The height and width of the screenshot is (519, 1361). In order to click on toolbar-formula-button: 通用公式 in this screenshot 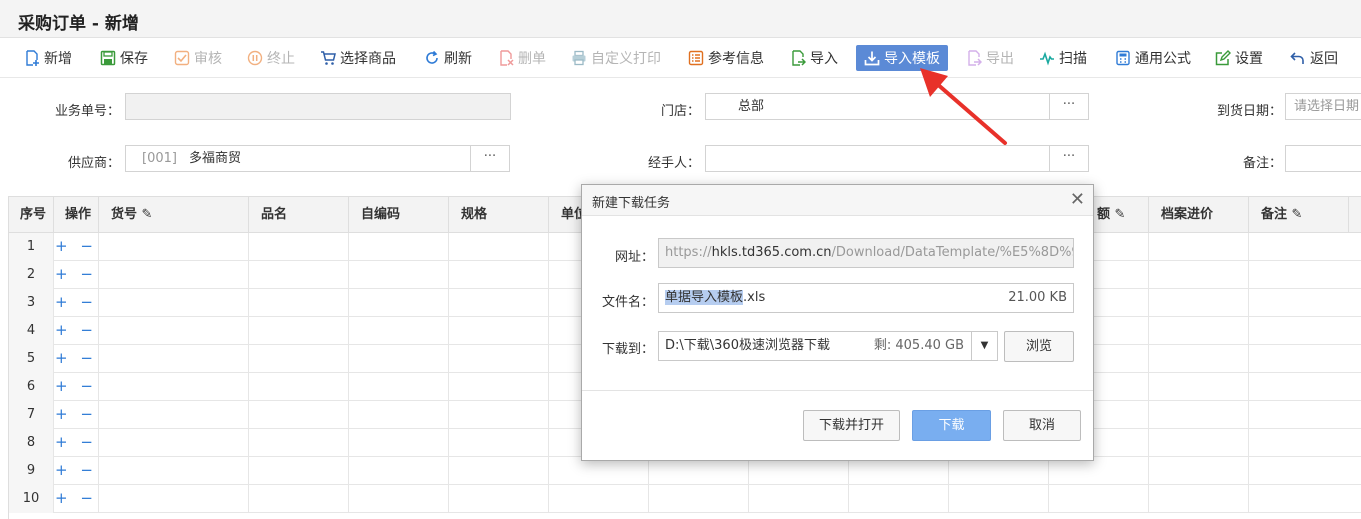, I will do `click(1153, 58)`.